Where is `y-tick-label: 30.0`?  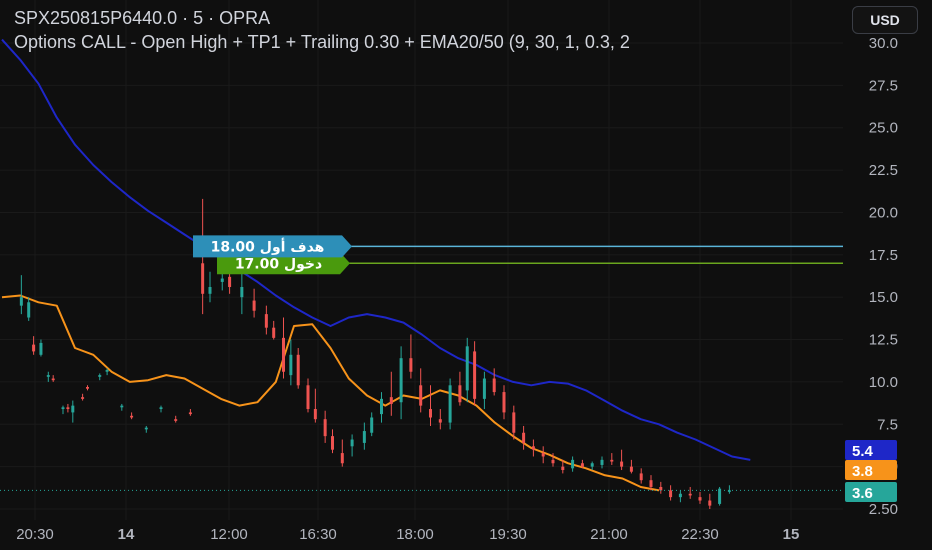
y-tick-label: 30.0 is located at coordinates (883, 43).